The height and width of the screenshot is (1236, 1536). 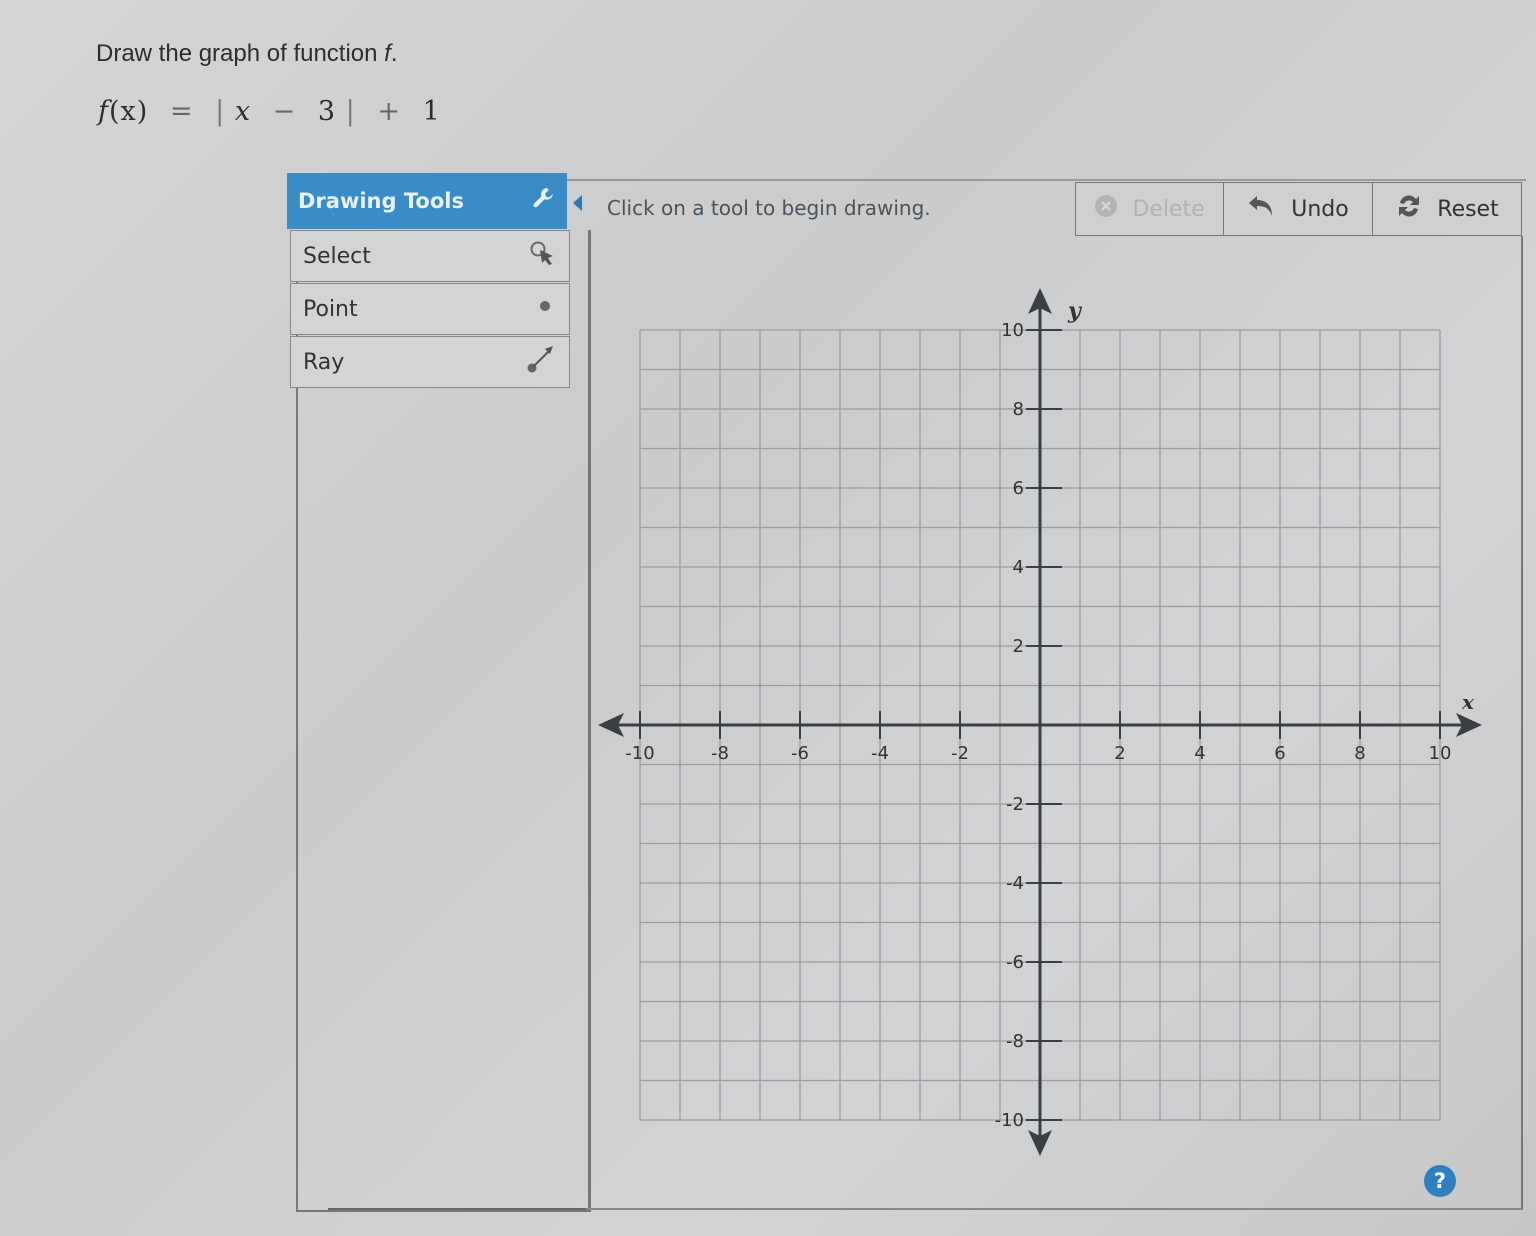 What do you see at coordinates (1279, 753) in the screenshot?
I see `x-tick-label: 6` at bounding box center [1279, 753].